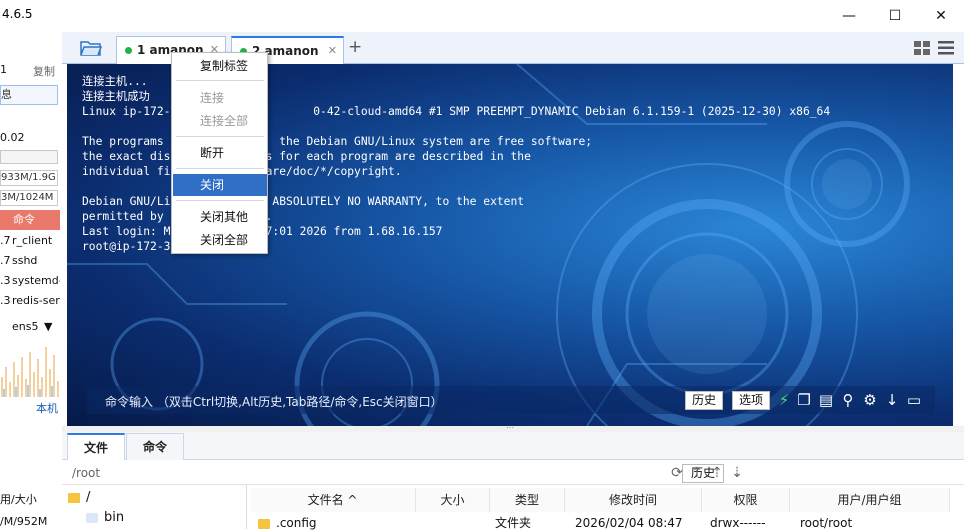  I want to click on tree-item: bin, so click(105, 517).